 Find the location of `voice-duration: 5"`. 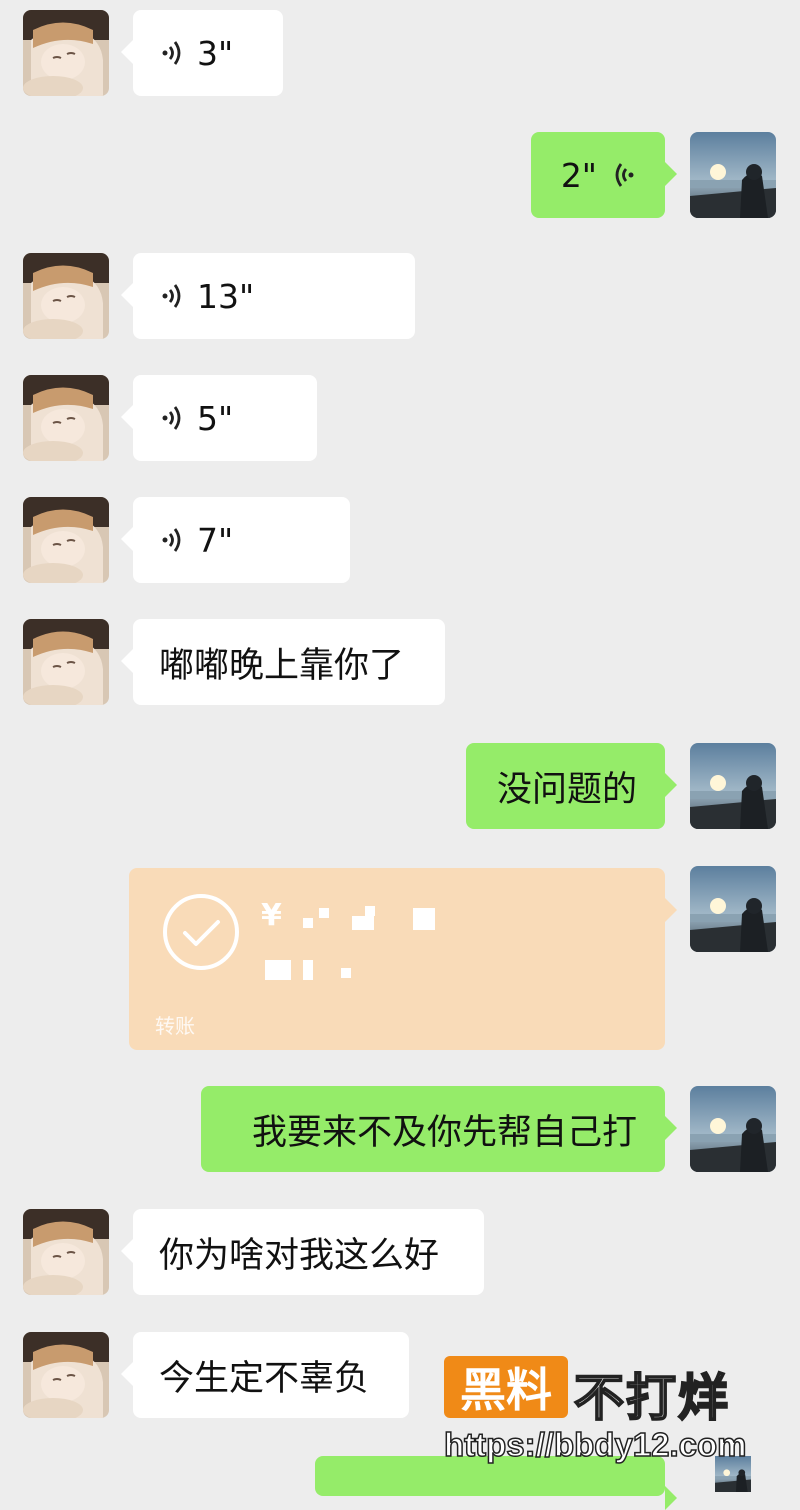

voice-duration: 5" is located at coordinates (215, 418).